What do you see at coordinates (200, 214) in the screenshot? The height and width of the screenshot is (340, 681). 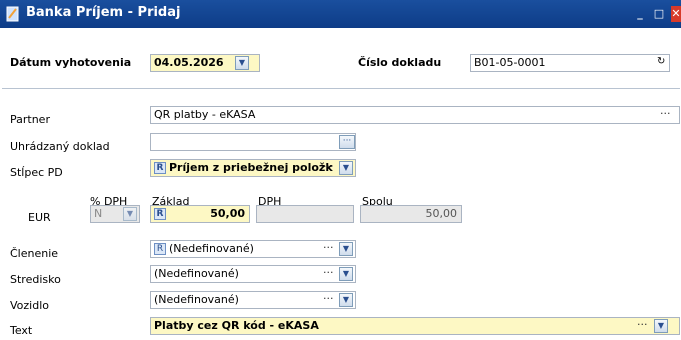 I see `base-input: R 50,00` at bounding box center [200, 214].